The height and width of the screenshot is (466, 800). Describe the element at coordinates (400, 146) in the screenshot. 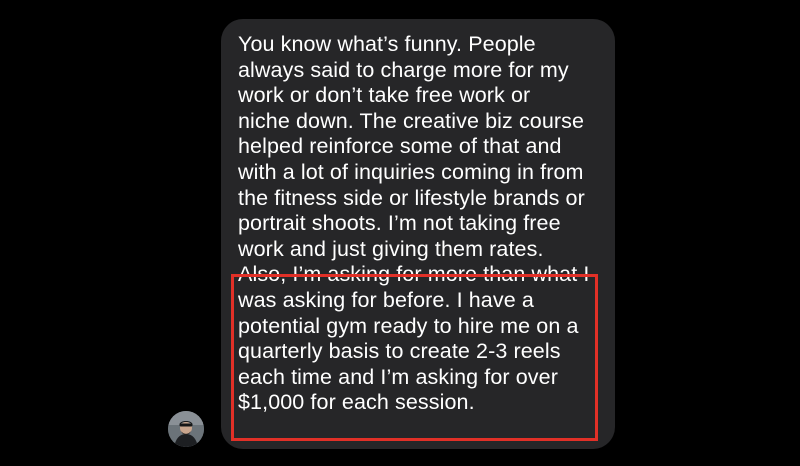

I see `message-line: helped reinforce some of that and` at that location.